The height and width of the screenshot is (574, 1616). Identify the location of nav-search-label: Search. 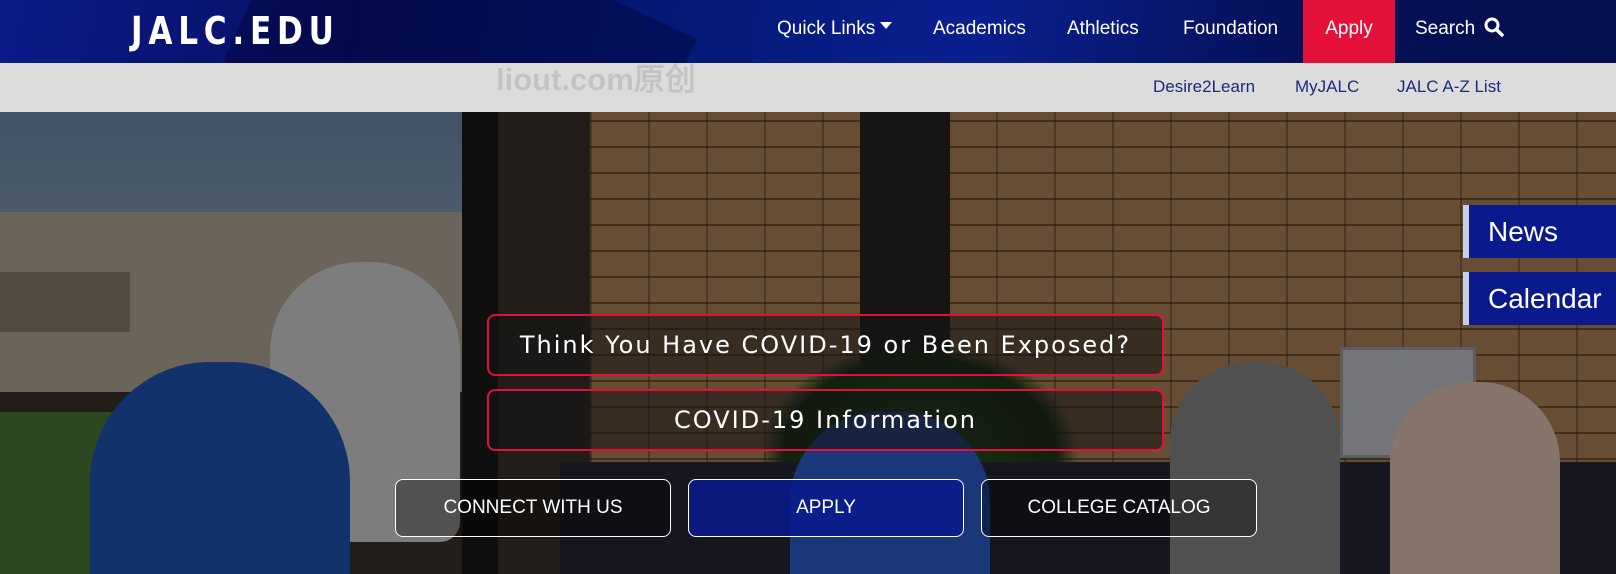
(1445, 28).